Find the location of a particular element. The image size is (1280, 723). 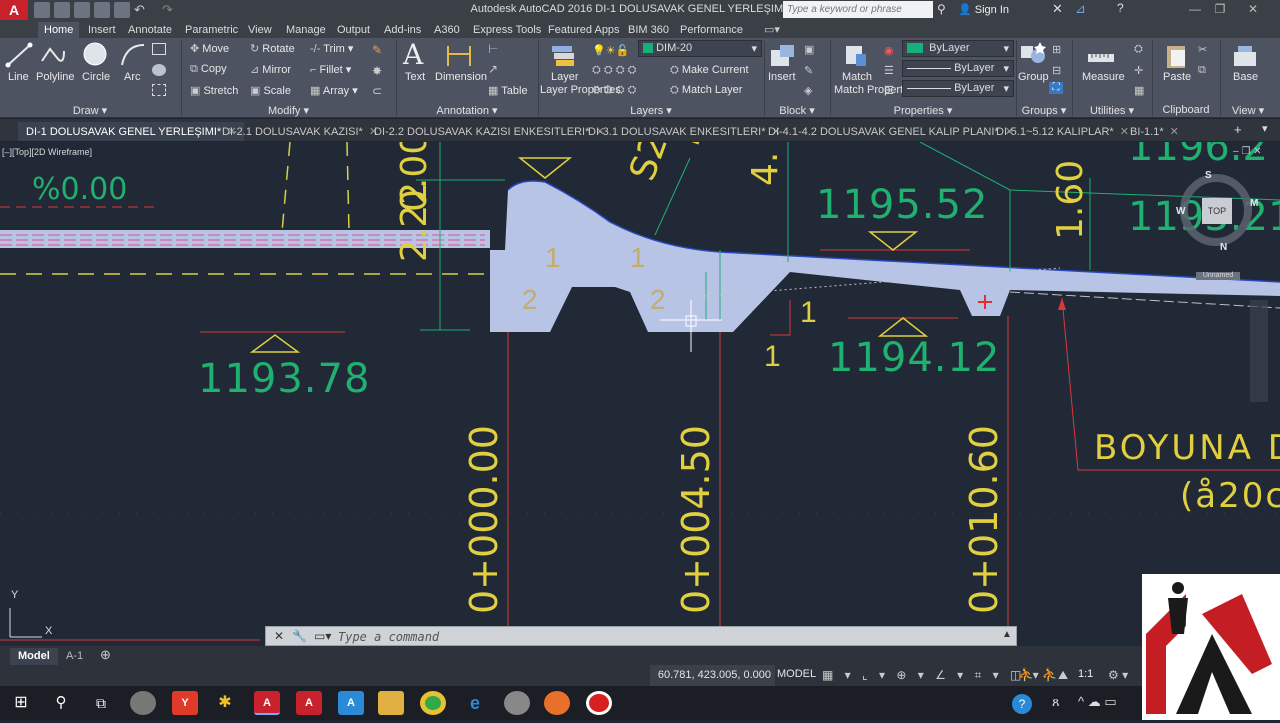

search-icon: ⚲ is located at coordinates (61, 703).